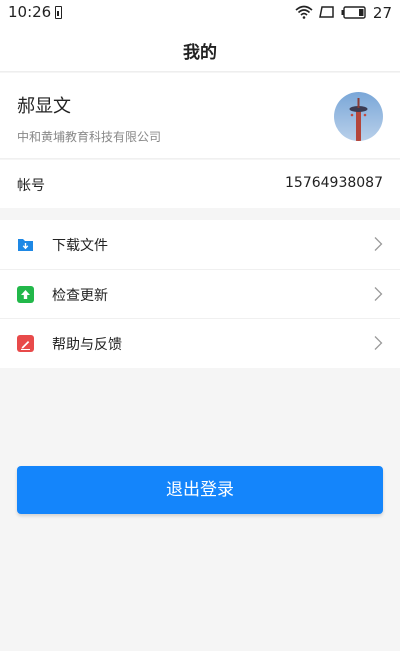 This screenshot has width=400, height=651. Describe the element at coordinates (25, 244) in the screenshot. I see `folder-download-icon` at that location.